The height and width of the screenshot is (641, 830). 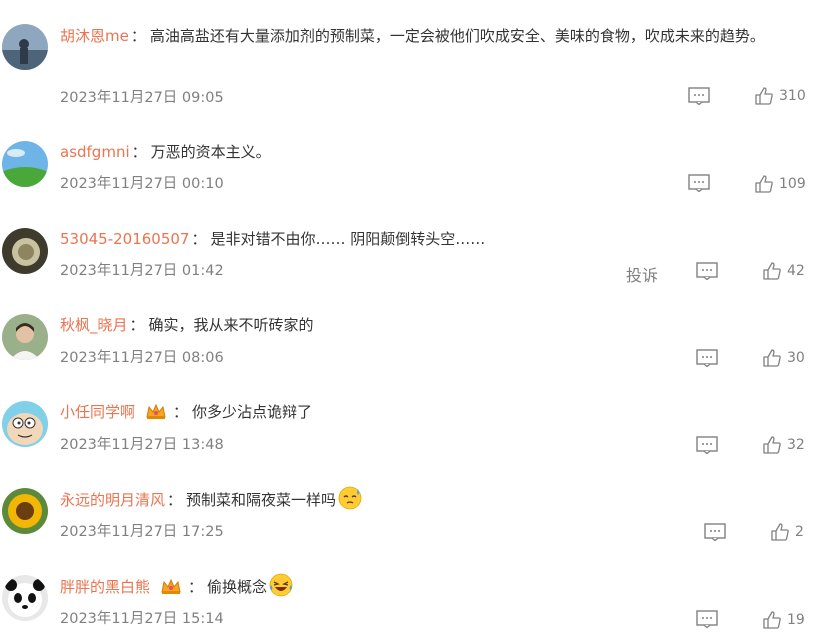 I want to click on like-button: 30, so click(x=783, y=358).